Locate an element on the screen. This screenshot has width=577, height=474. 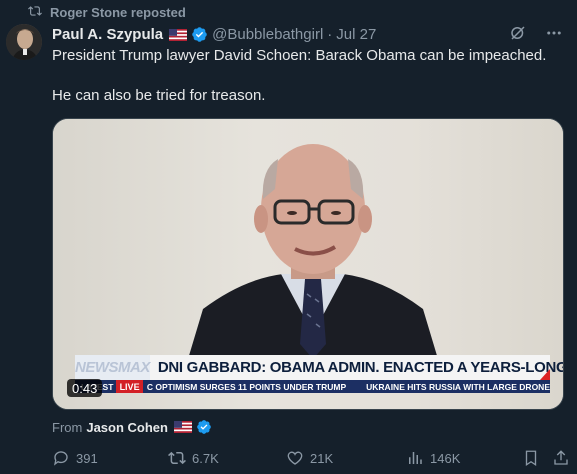
views-count: 146K is located at coordinates (445, 458).